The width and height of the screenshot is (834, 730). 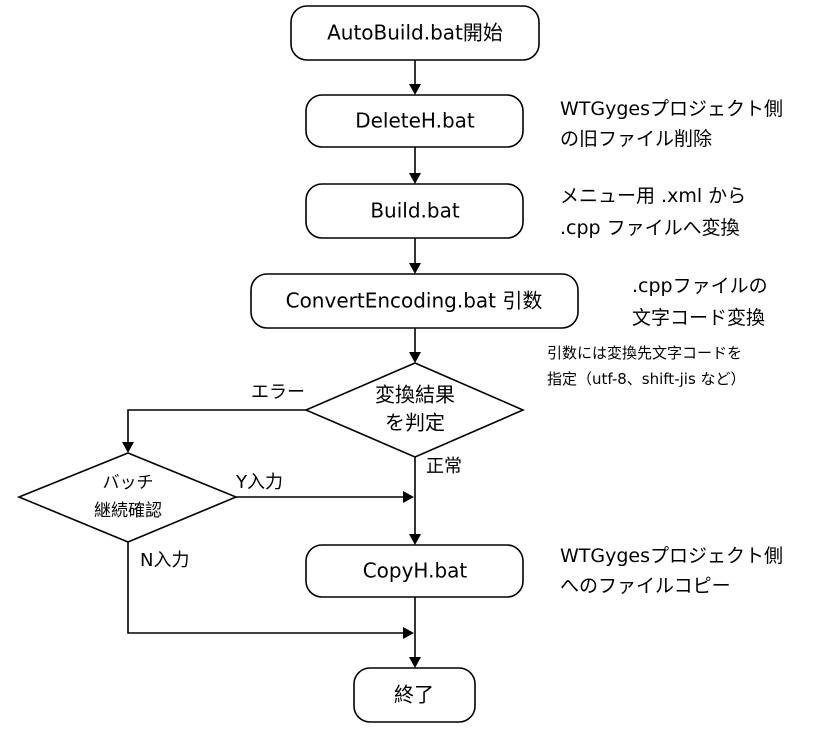 I want to click on decision-label-line1: 変換結果, so click(x=415, y=395).